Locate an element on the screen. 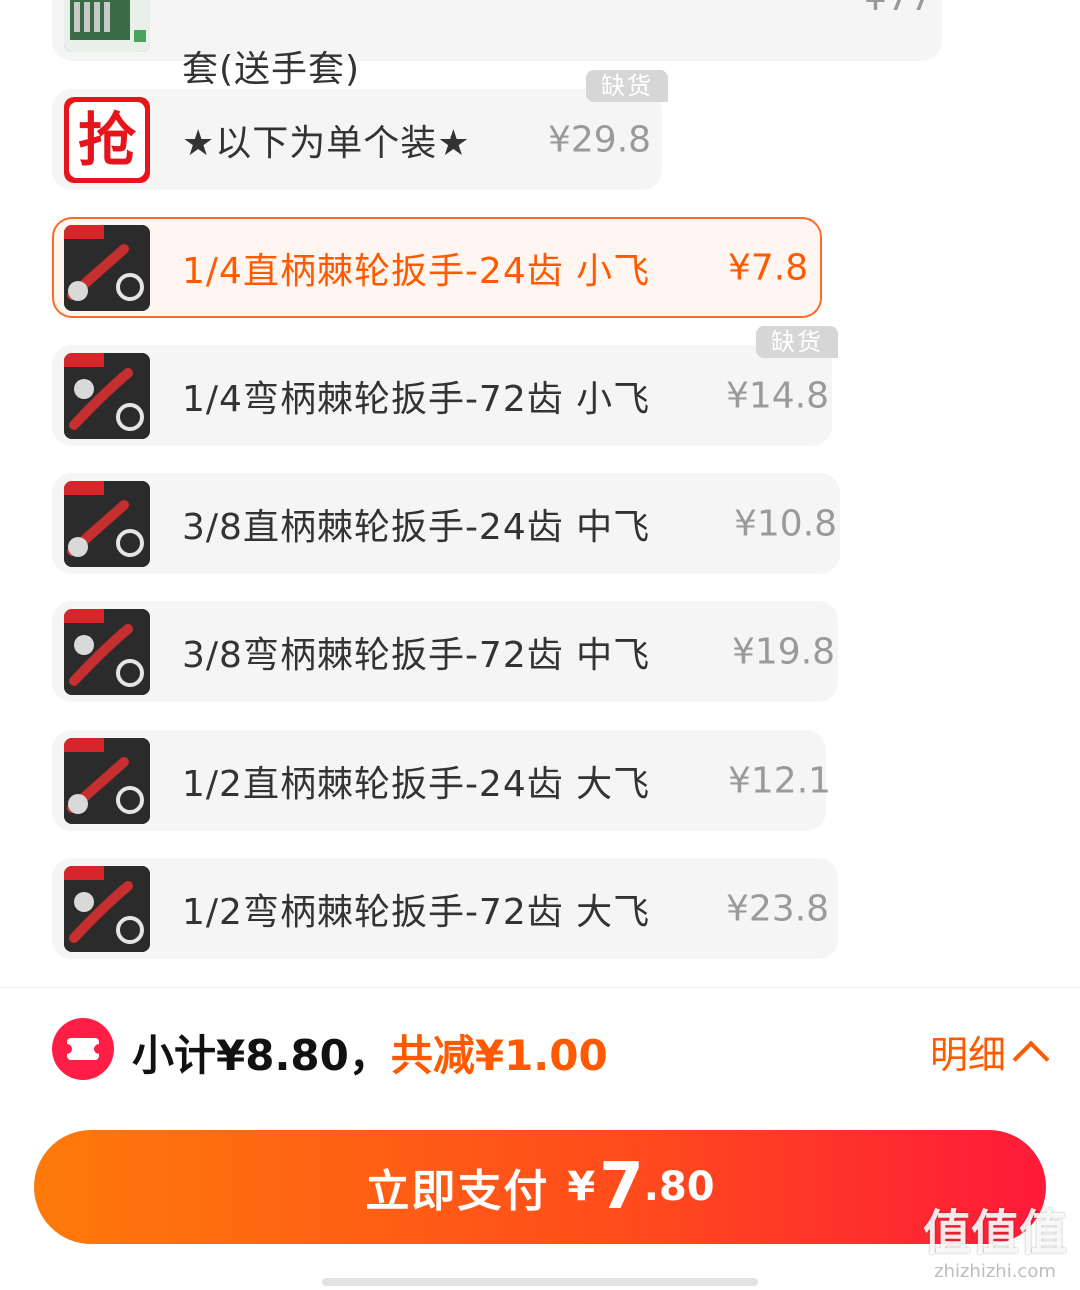  detail-toggle-button: 明细 is located at coordinates (989, 1051).